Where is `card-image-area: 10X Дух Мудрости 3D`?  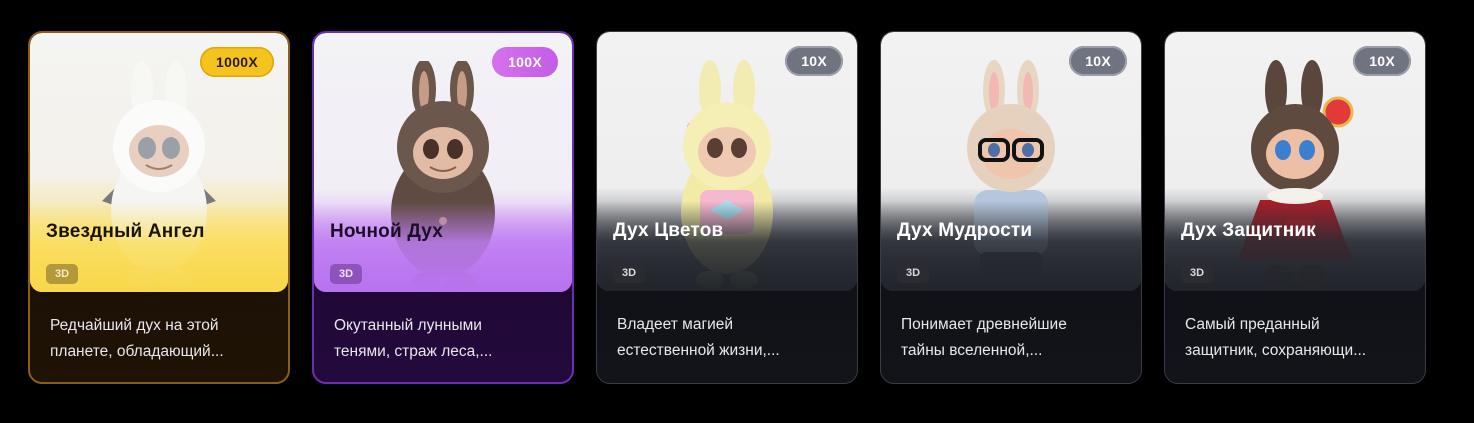
card-image-area: 10X Дух Мудрости 3D is located at coordinates (1011, 161).